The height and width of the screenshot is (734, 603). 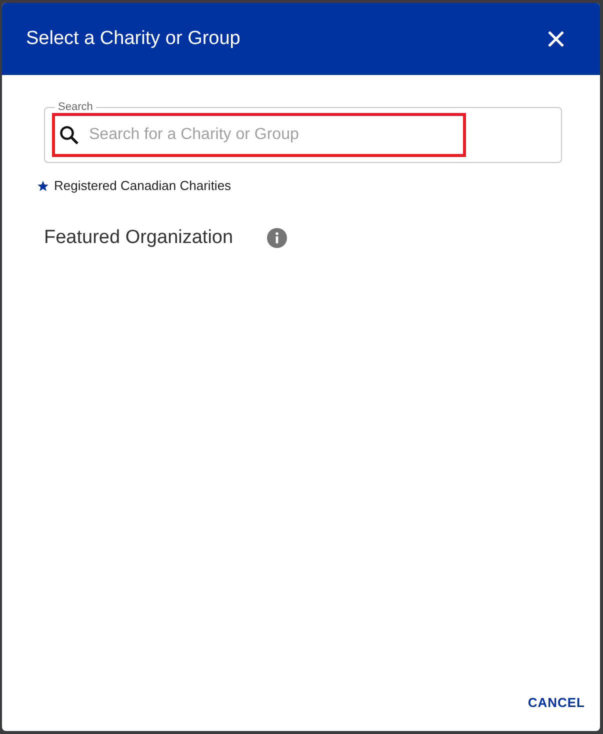 I want to click on legend-text: Registered Canadian Charities, so click(x=143, y=186).